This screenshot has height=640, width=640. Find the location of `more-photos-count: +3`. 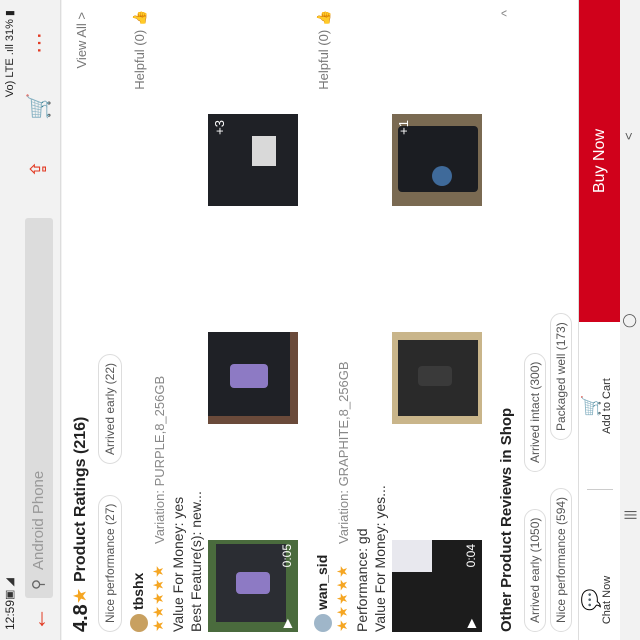

more-photos-count: +3 is located at coordinates (219, 127).